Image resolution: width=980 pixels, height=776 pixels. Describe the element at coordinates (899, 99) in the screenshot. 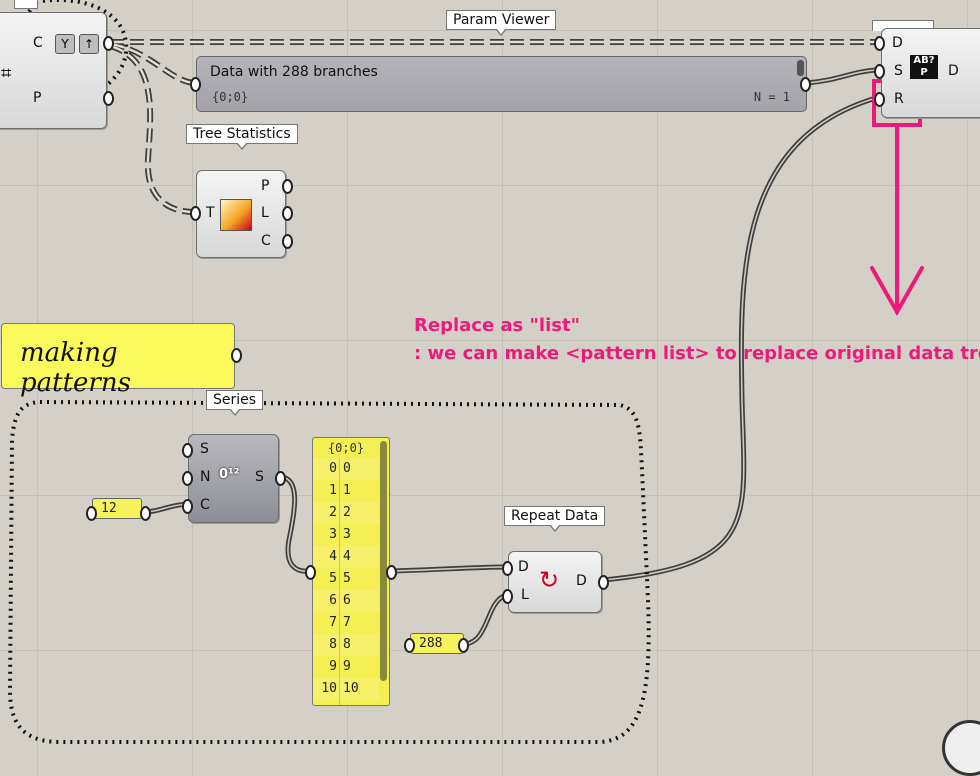

I see `port-r-in: R` at that location.